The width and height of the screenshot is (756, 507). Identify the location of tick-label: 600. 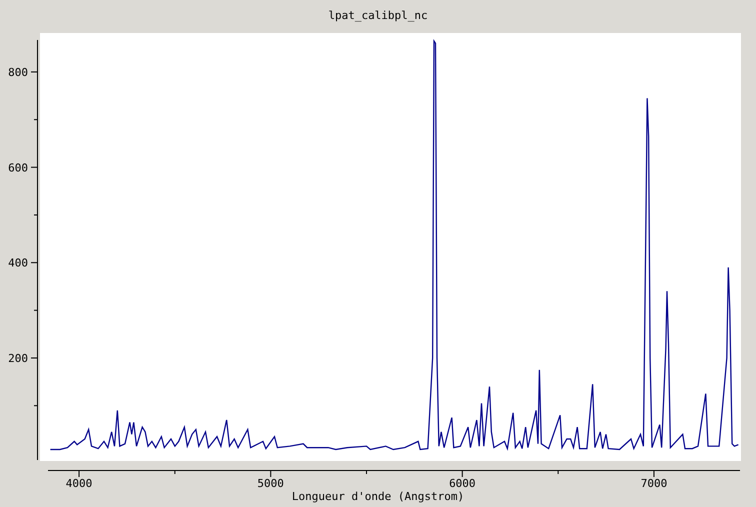
(18, 167).